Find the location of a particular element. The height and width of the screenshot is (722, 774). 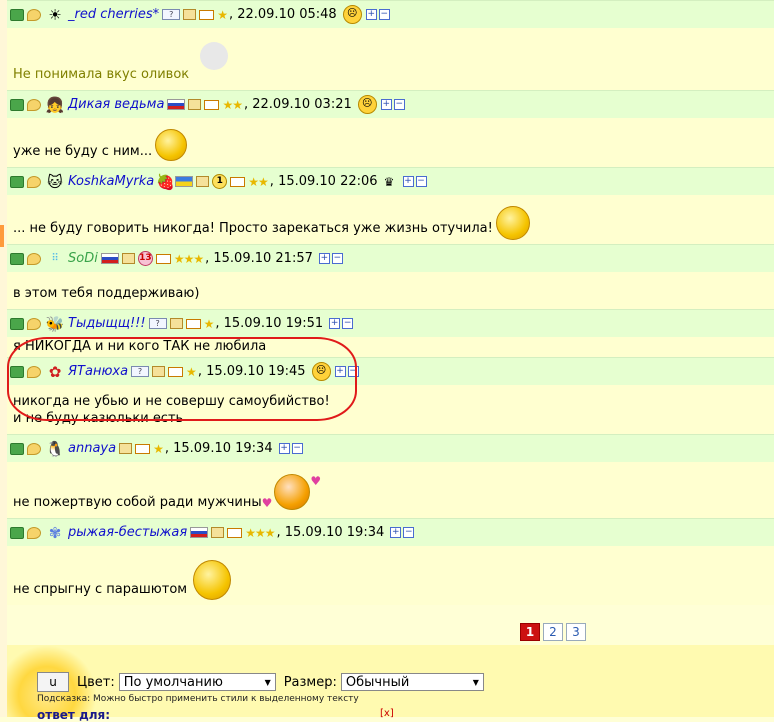

post-date: 15.09.10 21:57 is located at coordinates (263, 258).